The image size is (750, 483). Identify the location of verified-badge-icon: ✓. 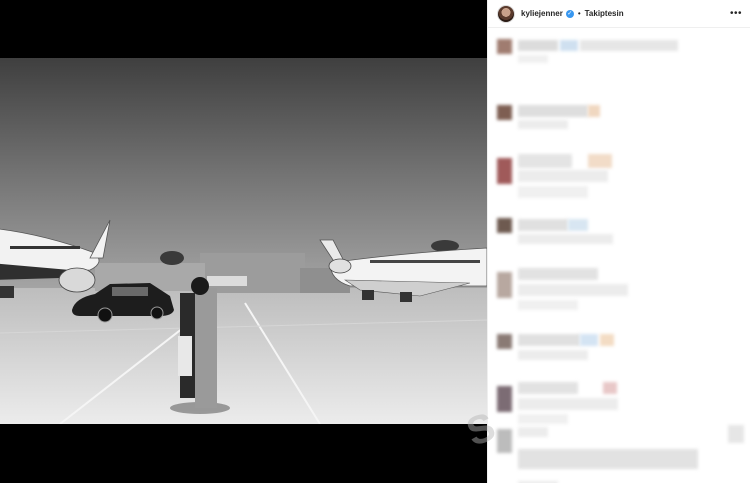
(569, 13).